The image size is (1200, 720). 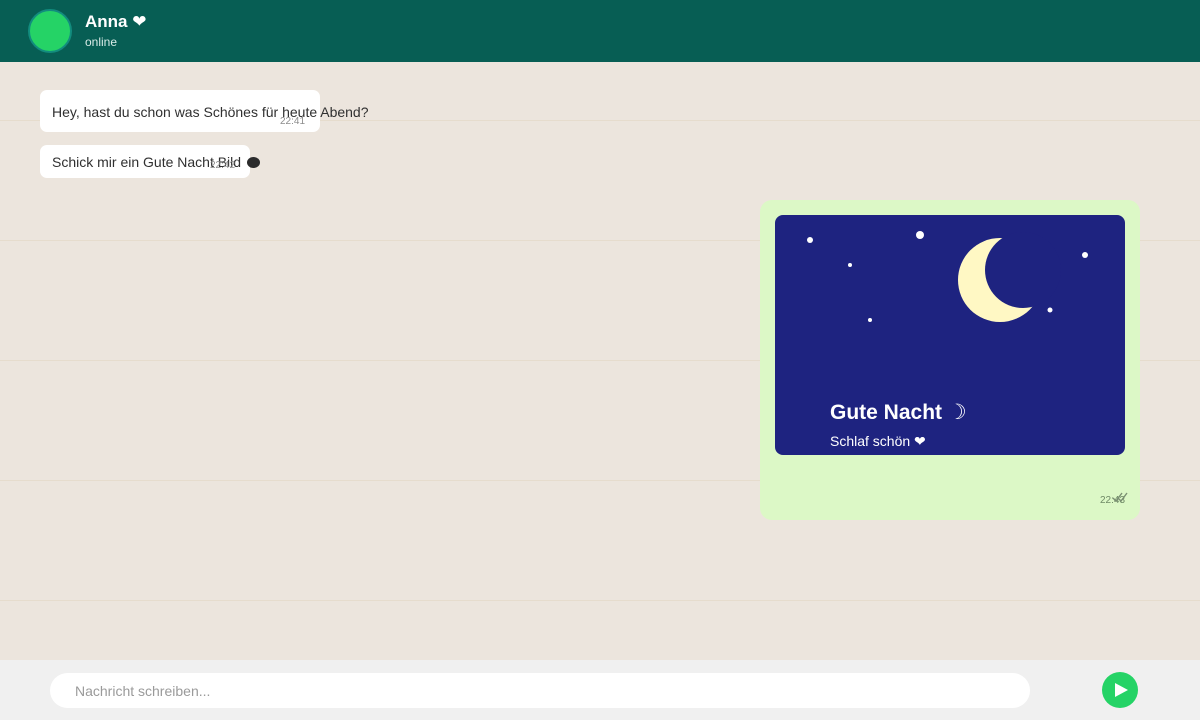 I want to click on chat-header: Anna ❤ online, so click(x=600, y=31).